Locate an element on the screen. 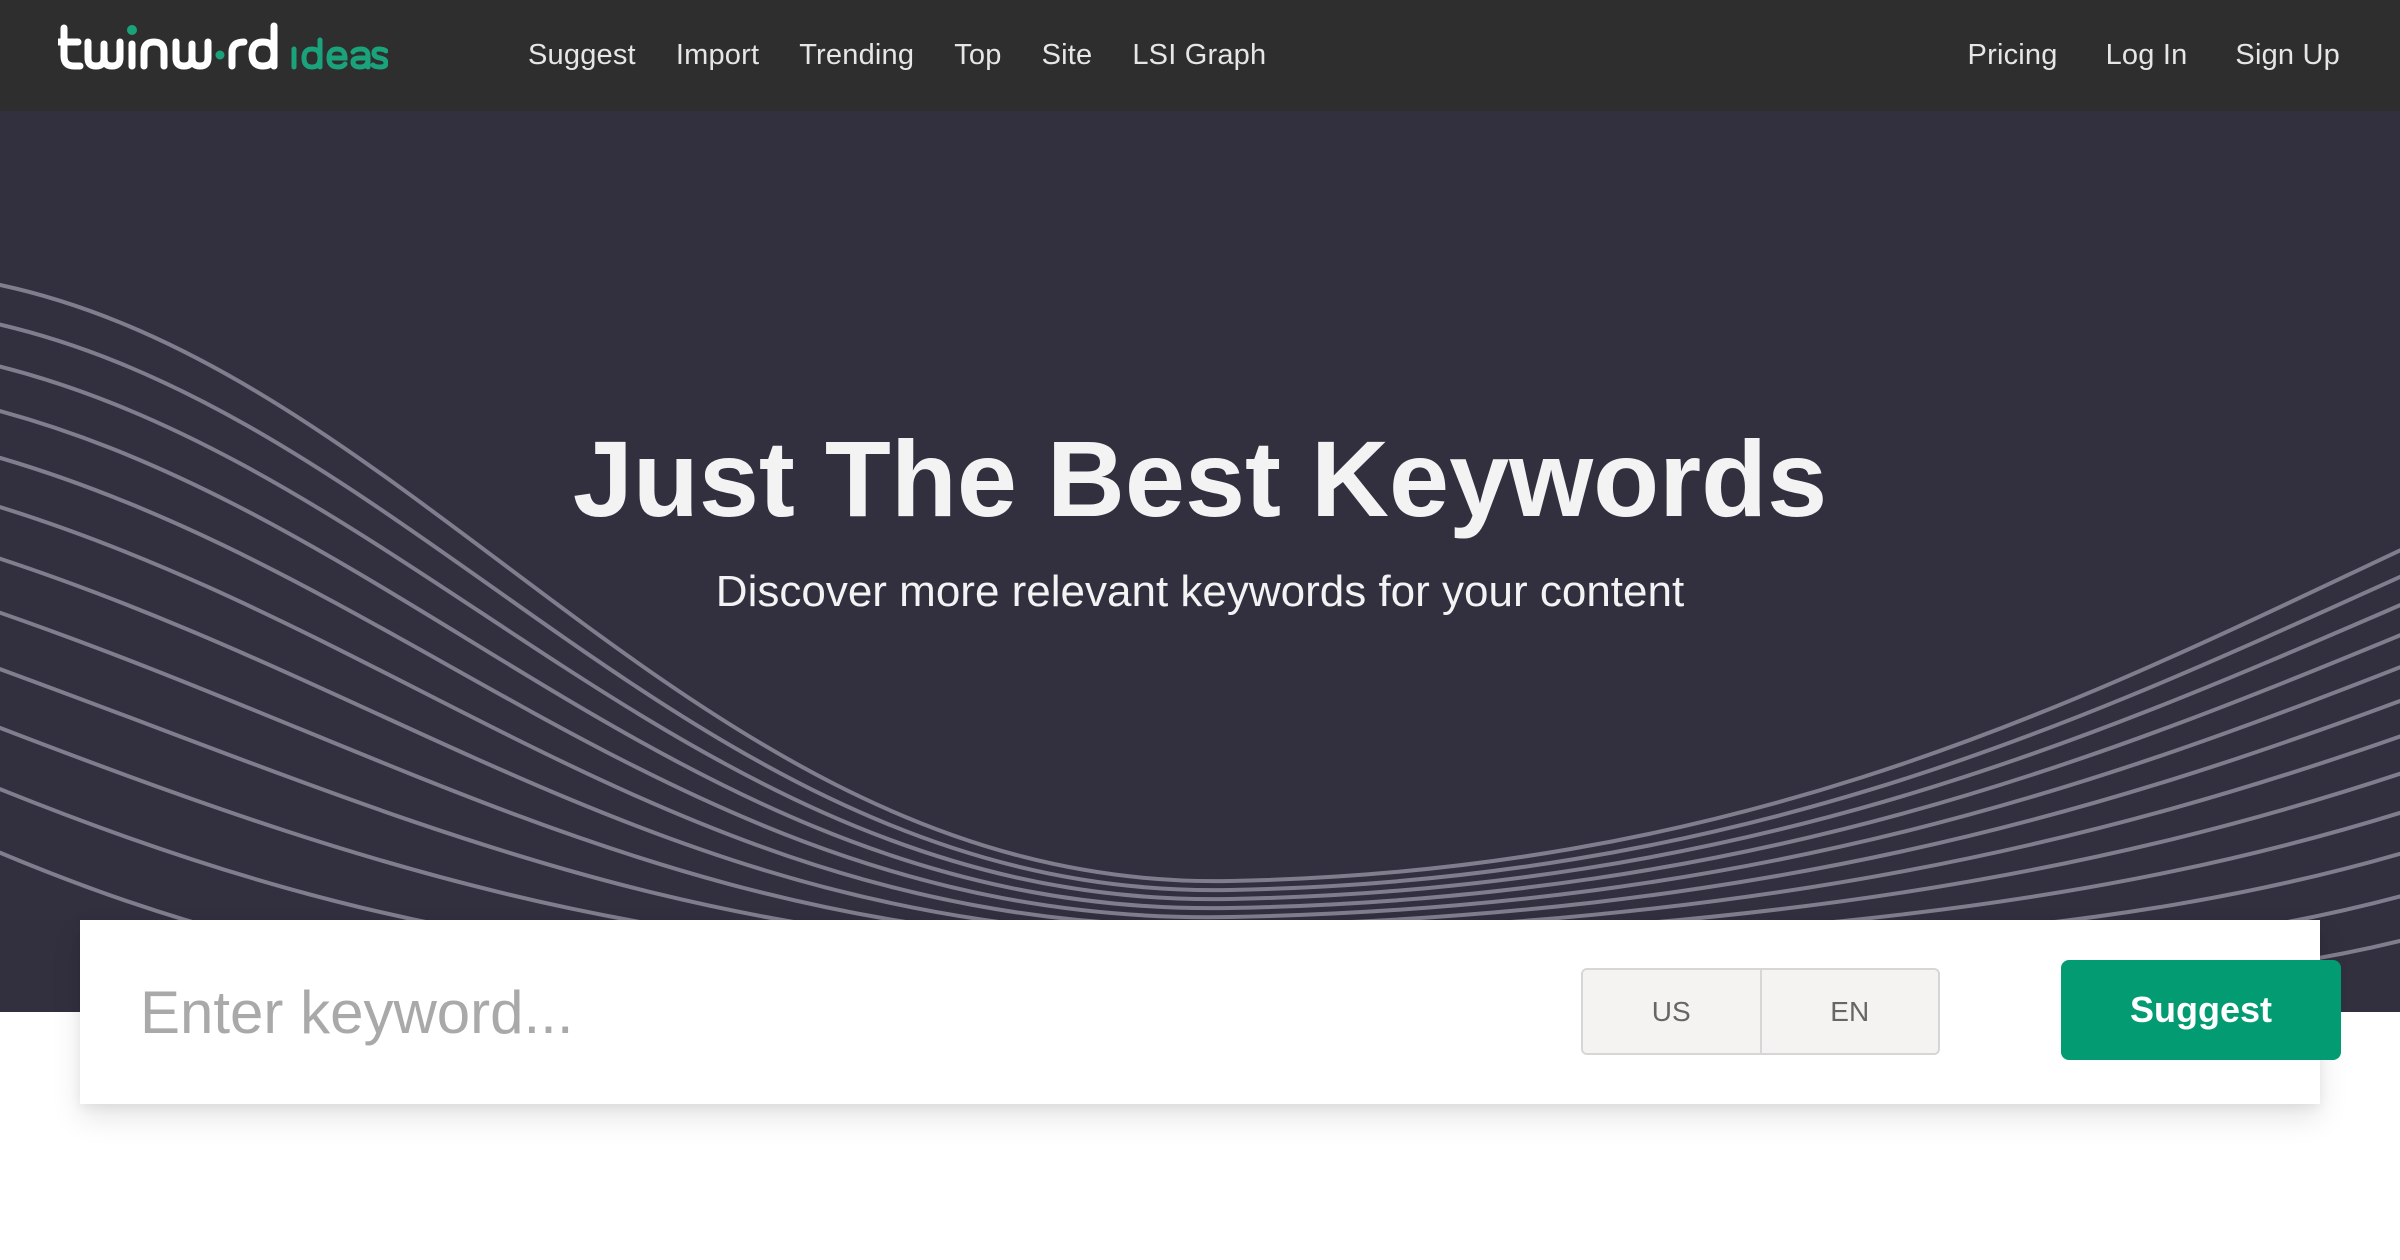 The width and height of the screenshot is (2400, 1260). nav-suggest: Suggest is located at coordinates (582, 55).